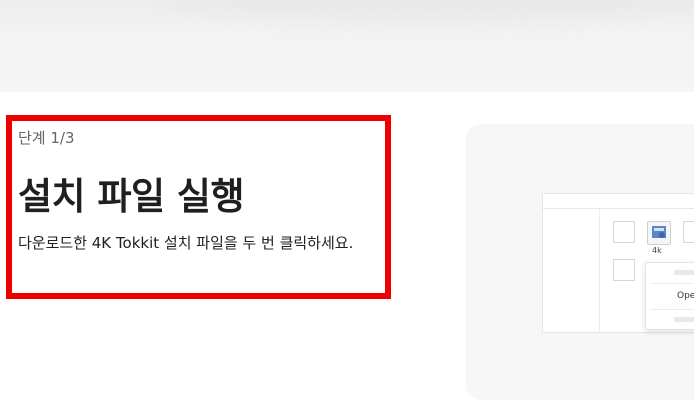 Image resolution: width=694 pixels, height=420 pixels. I want to click on installer-file-icon, so click(659, 233).